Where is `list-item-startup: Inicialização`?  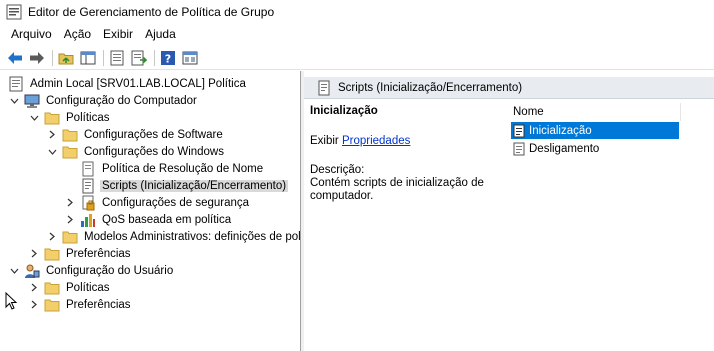 list-item-startup: Inicialização is located at coordinates (595, 130).